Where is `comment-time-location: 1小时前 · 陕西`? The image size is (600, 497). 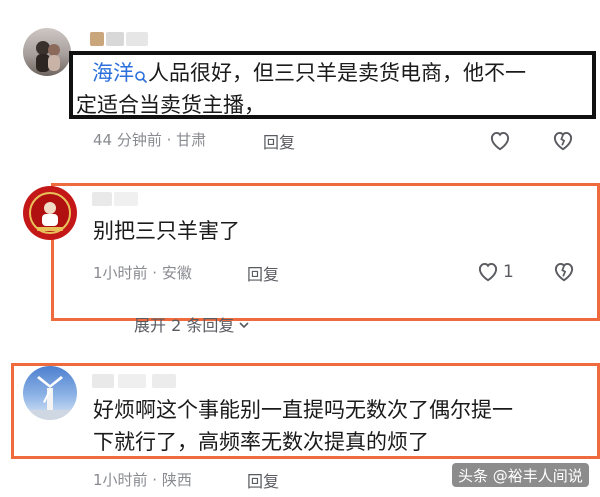 comment-time-location: 1小时前 · 陕西 is located at coordinates (142, 480).